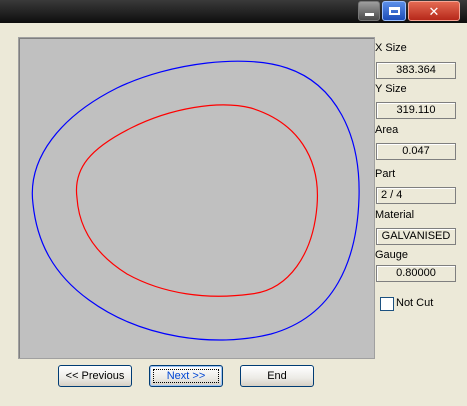 The height and width of the screenshot is (406, 467). Describe the element at coordinates (277, 376) in the screenshot. I see `end-button: End` at that location.